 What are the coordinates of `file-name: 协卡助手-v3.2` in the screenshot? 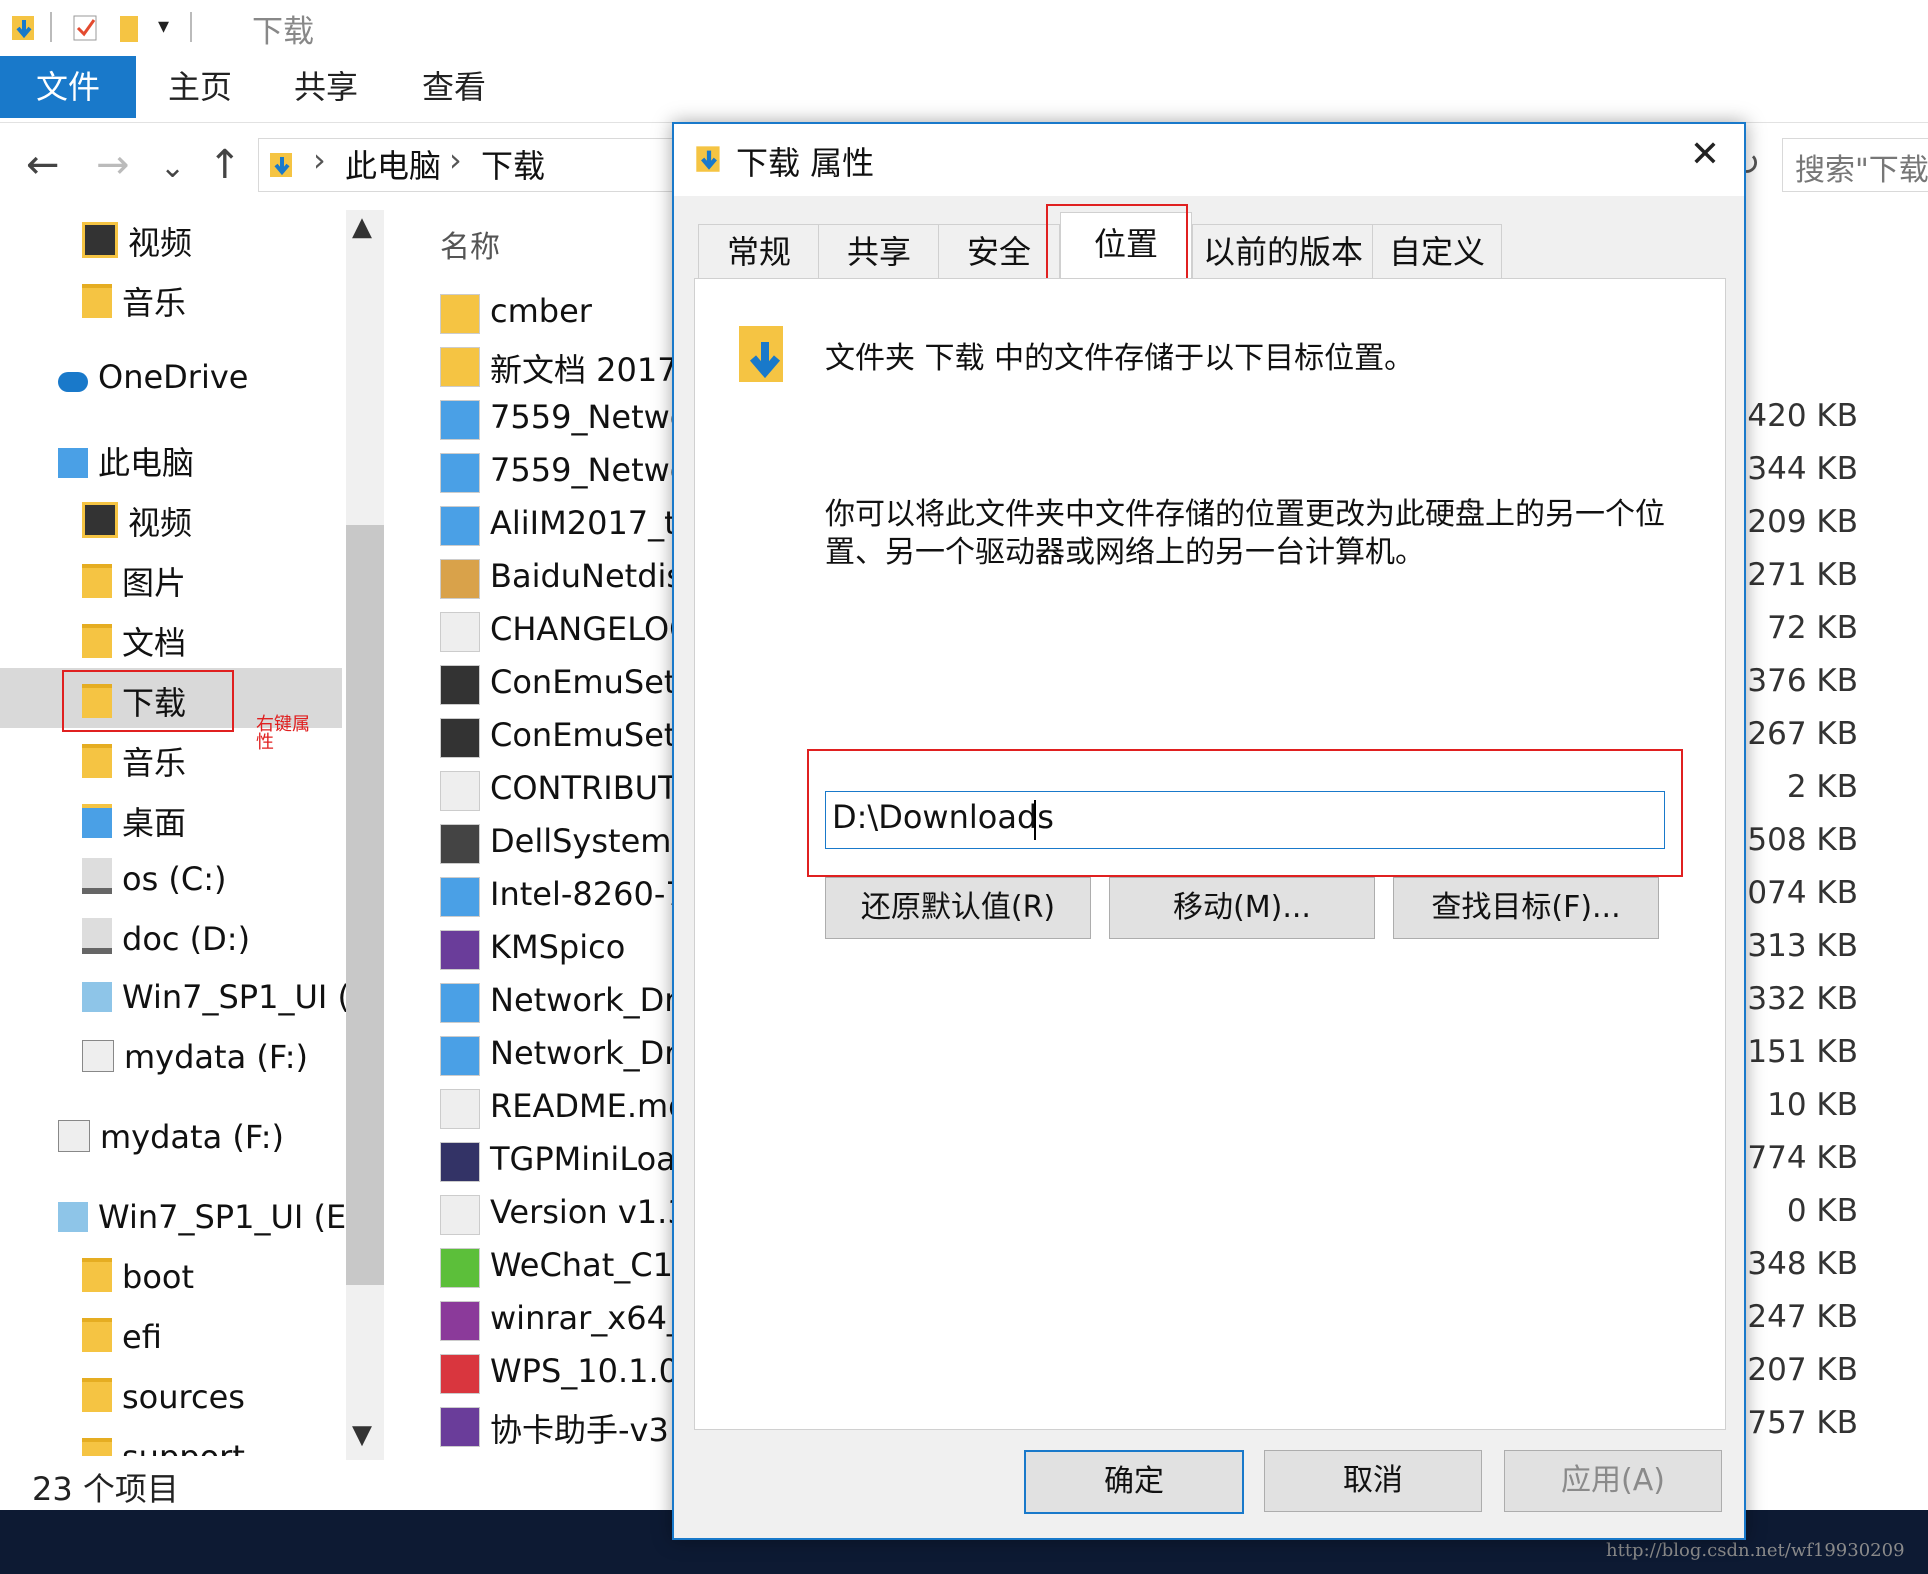 It's located at (594, 1428).